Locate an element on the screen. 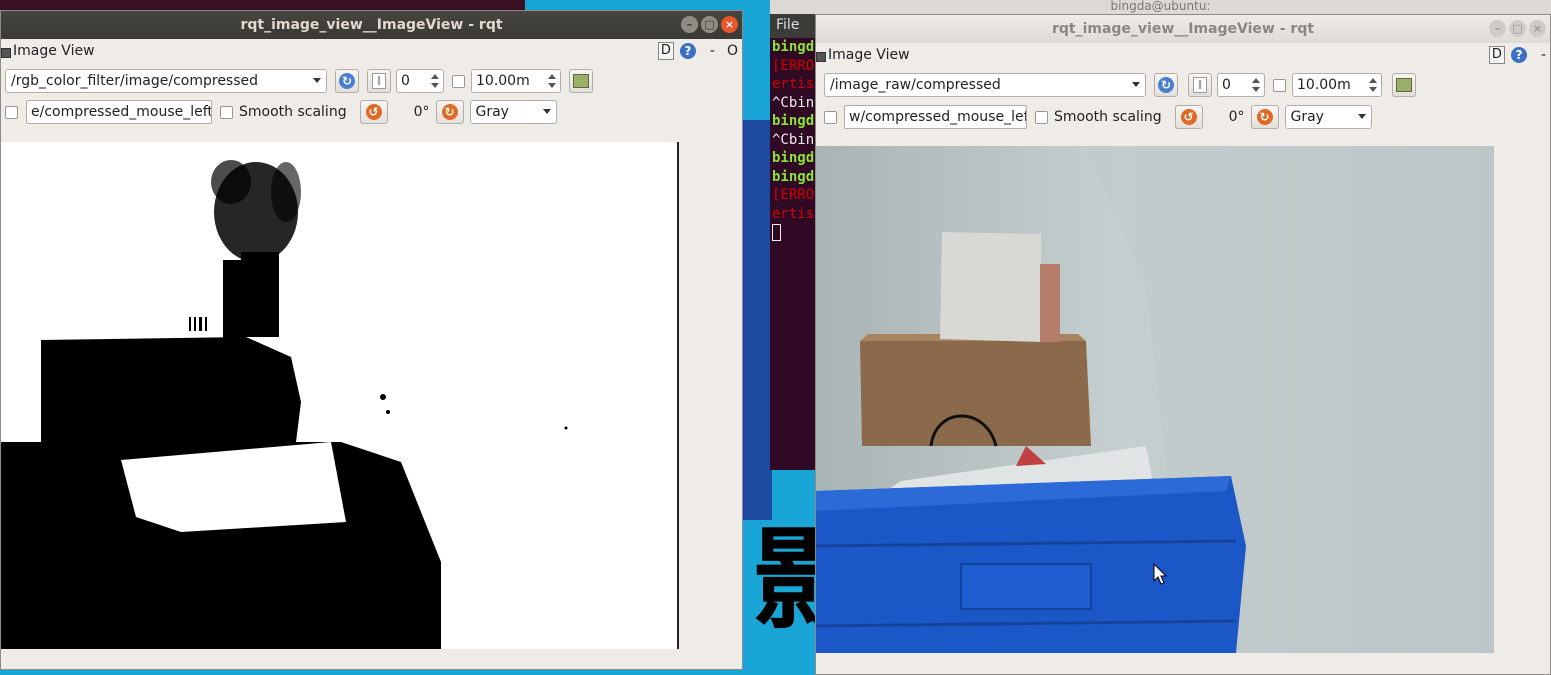 The width and height of the screenshot is (1551, 675). right-window-titlebar: rqt_image_view__ImageView - rqt – □ × is located at coordinates (1183, 29).